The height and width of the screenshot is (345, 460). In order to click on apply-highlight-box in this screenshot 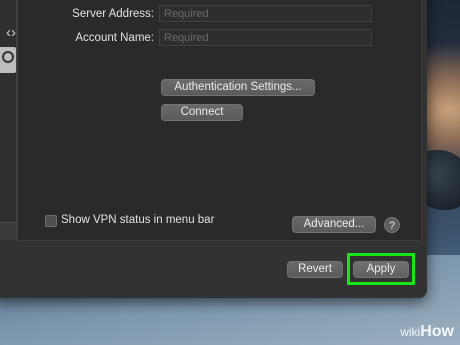, I will do `click(381, 269)`.